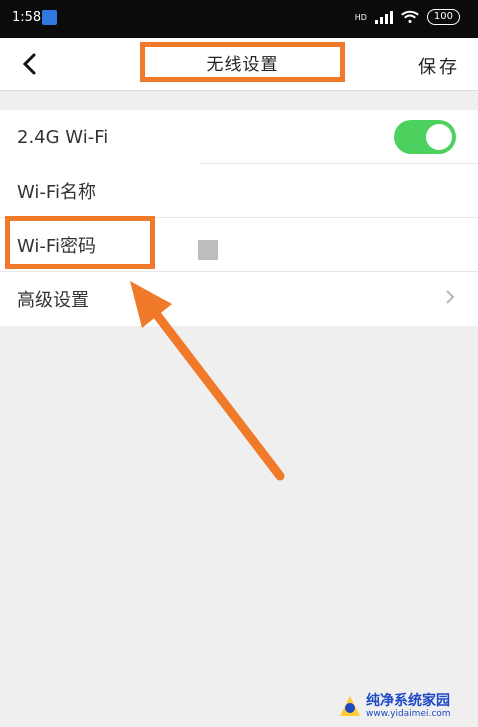  What do you see at coordinates (49, 17) in the screenshot?
I see `app-notification-icon` at bounding box center [49, 17].